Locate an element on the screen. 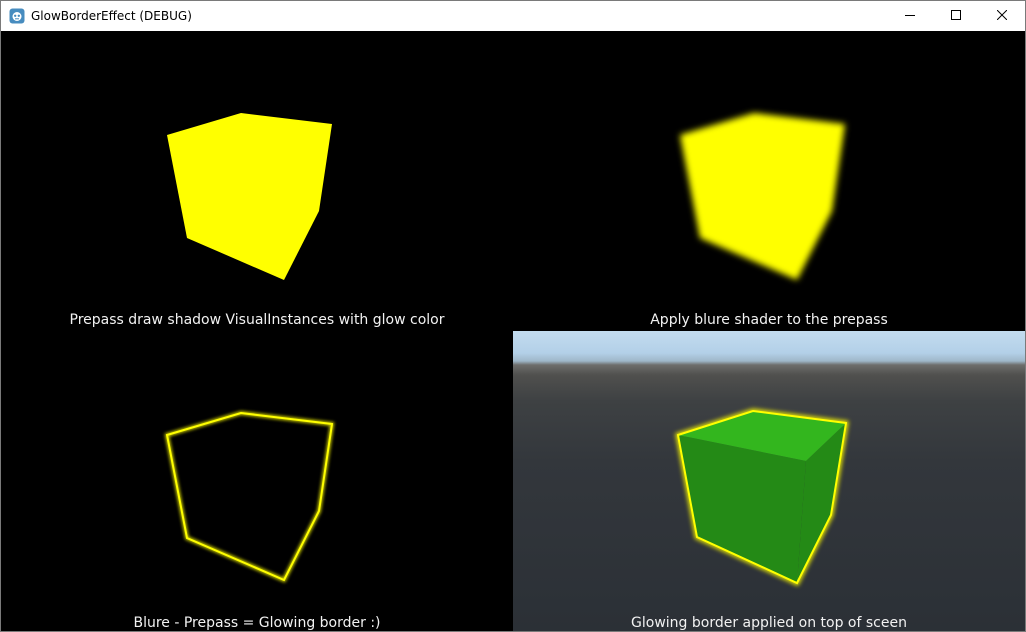  close-button is located at coordinates (1002, 16).